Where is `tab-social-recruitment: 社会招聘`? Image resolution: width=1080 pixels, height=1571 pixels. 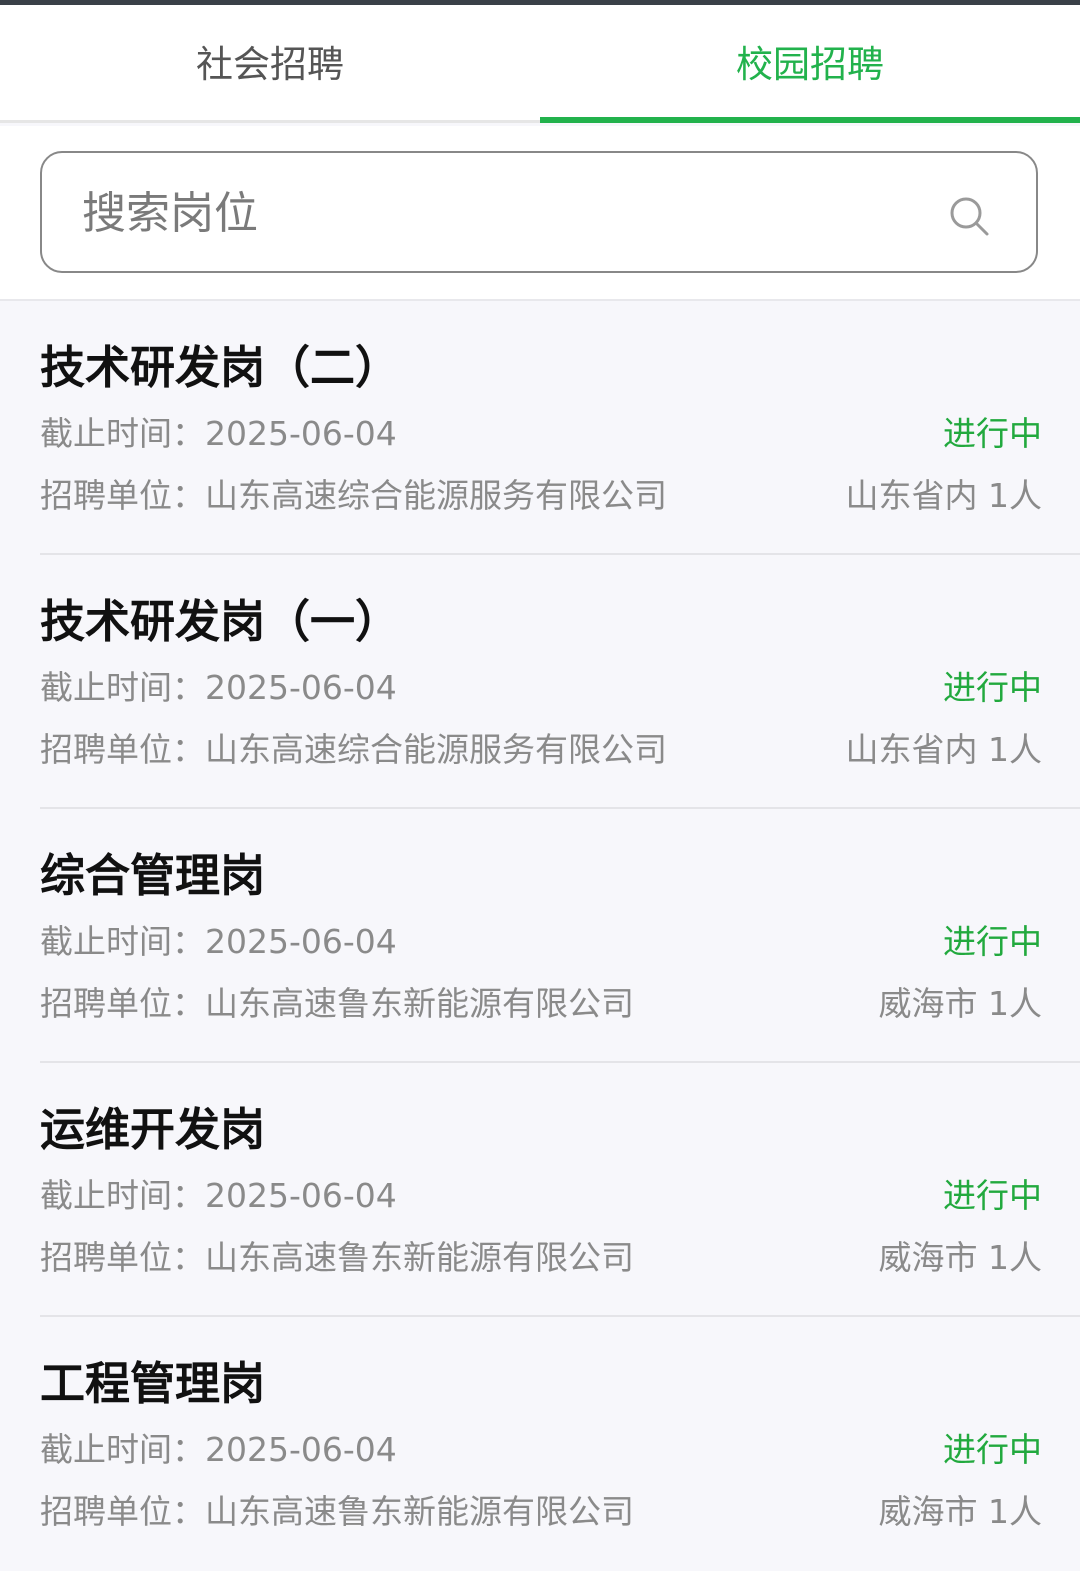 tab-social-recruitment: 社会招聘 is located at coordinates (270, 62).